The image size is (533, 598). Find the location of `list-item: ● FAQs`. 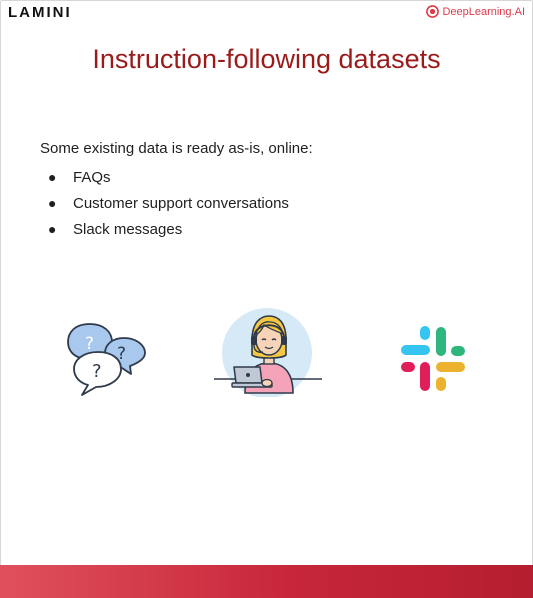

list-item: ● FAQs is located at coordinates (164, 177).